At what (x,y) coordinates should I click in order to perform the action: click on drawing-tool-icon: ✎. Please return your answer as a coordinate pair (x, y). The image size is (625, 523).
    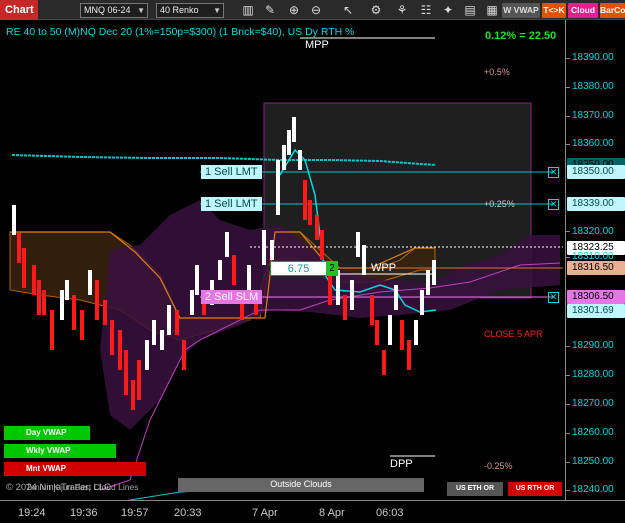
    Looking at the image, I should click on (270, 10).